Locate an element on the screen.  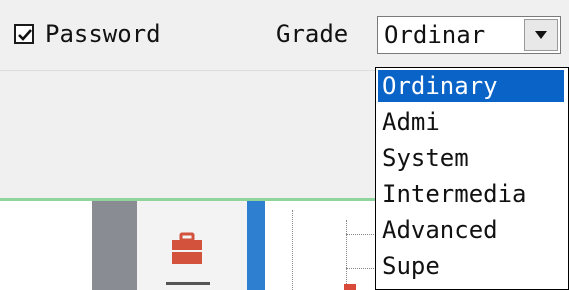
check-icon is located at coordinates (25, 35).